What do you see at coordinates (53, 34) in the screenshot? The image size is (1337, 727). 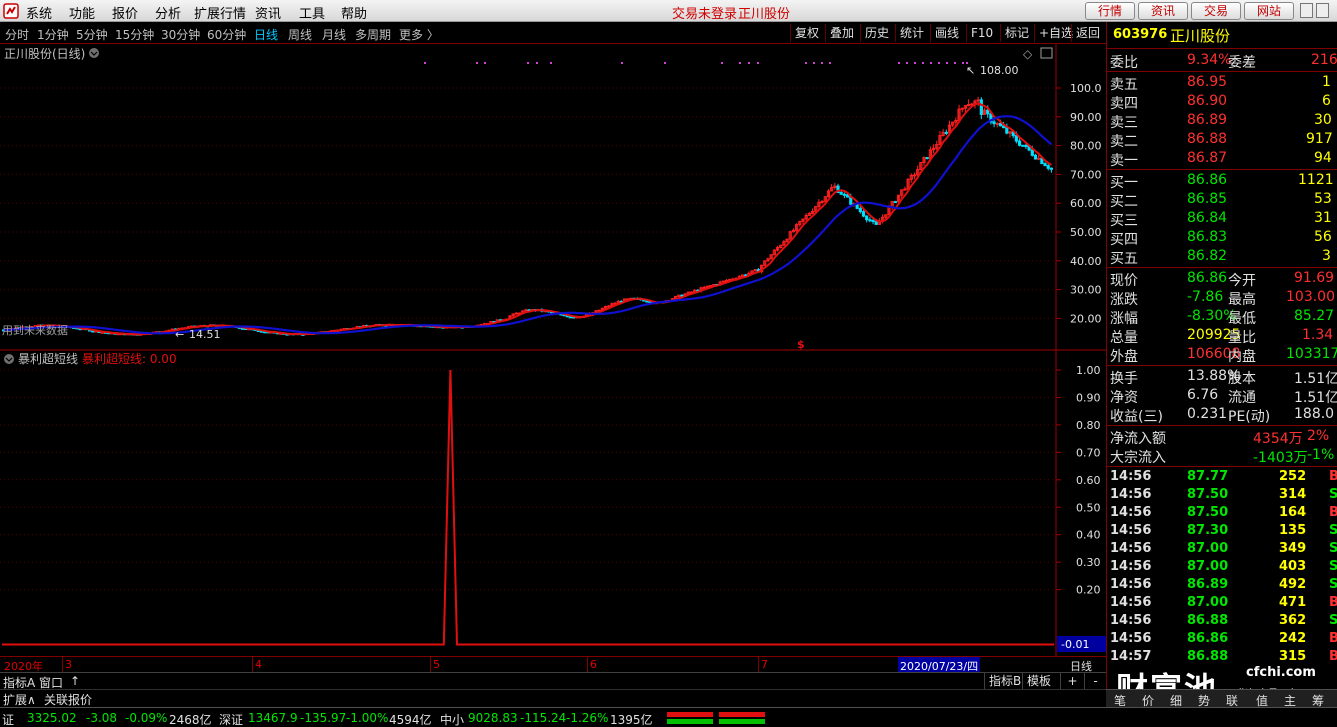 I see `period-1min: 1分钟` at bounding box center [53, 34].